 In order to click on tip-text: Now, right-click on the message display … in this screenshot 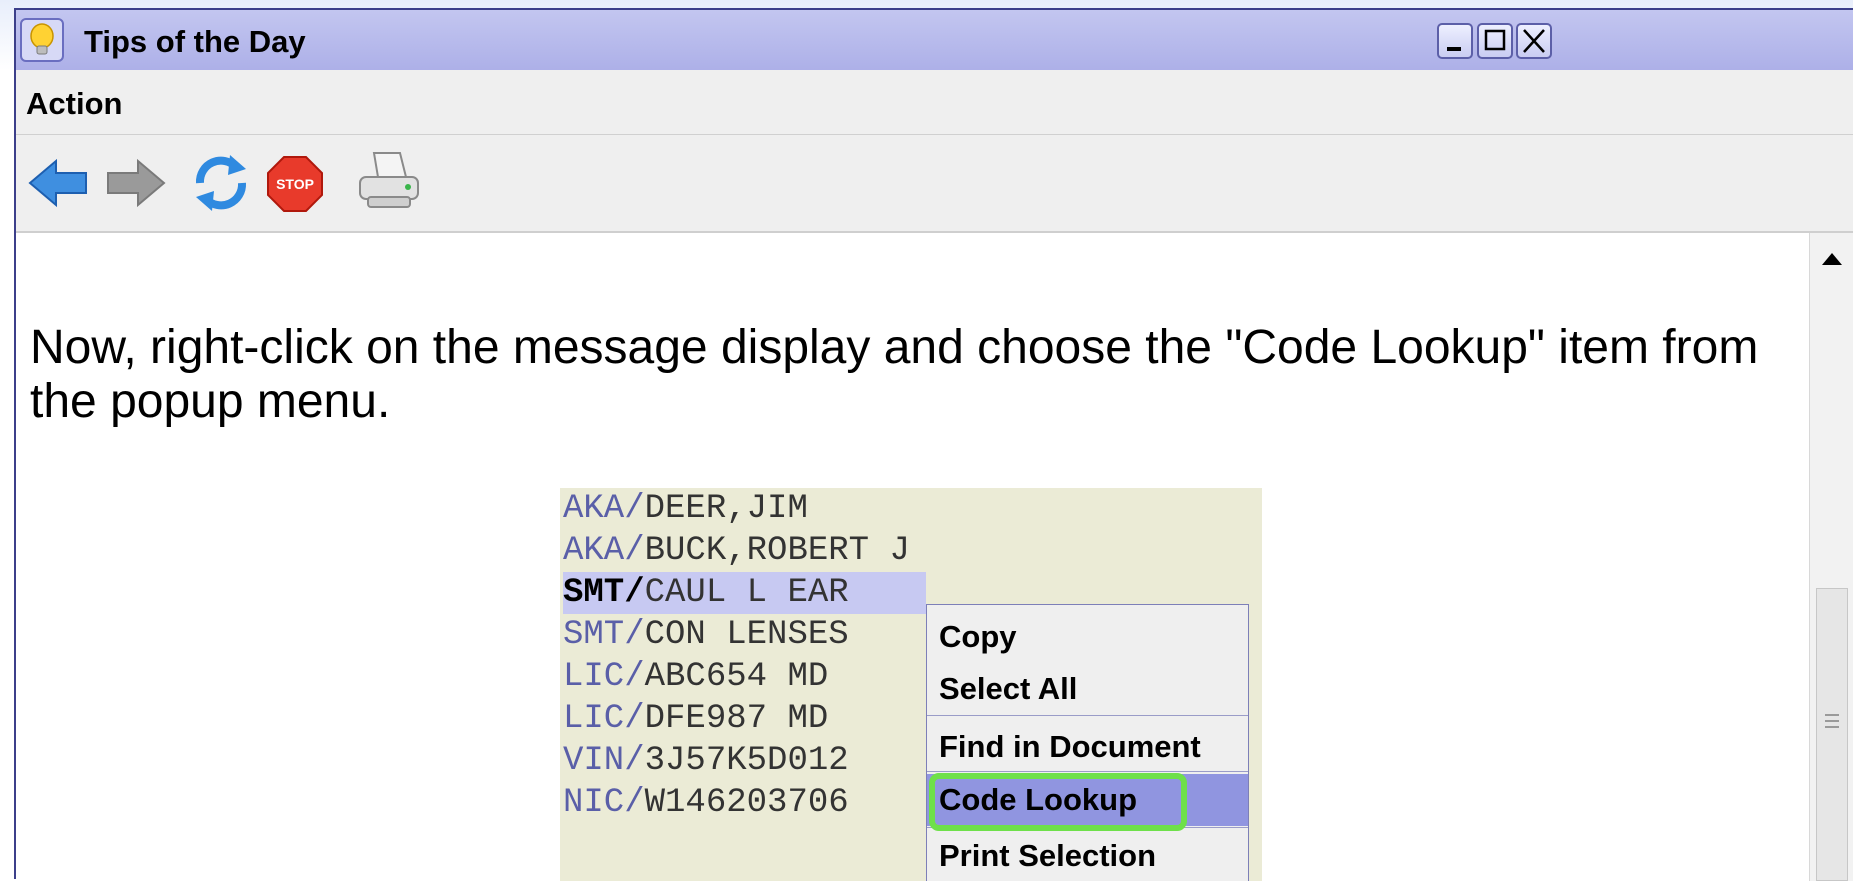, I will do `click(894, 374)`.